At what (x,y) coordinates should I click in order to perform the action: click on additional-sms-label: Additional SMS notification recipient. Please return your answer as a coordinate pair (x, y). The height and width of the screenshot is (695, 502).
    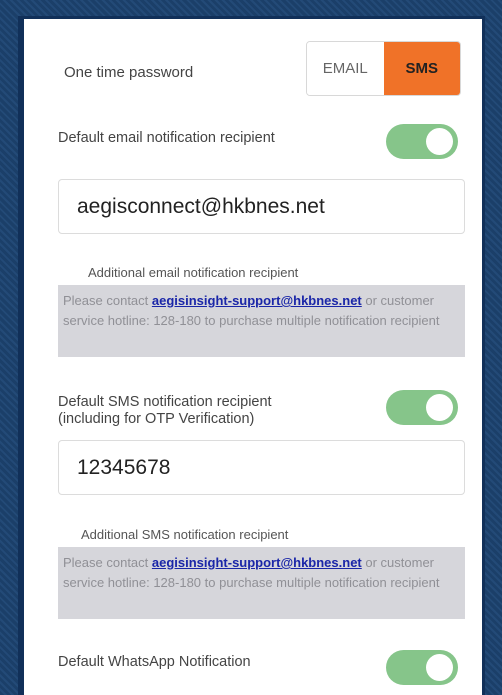
    Looking at the image, I should click on (185, 534).